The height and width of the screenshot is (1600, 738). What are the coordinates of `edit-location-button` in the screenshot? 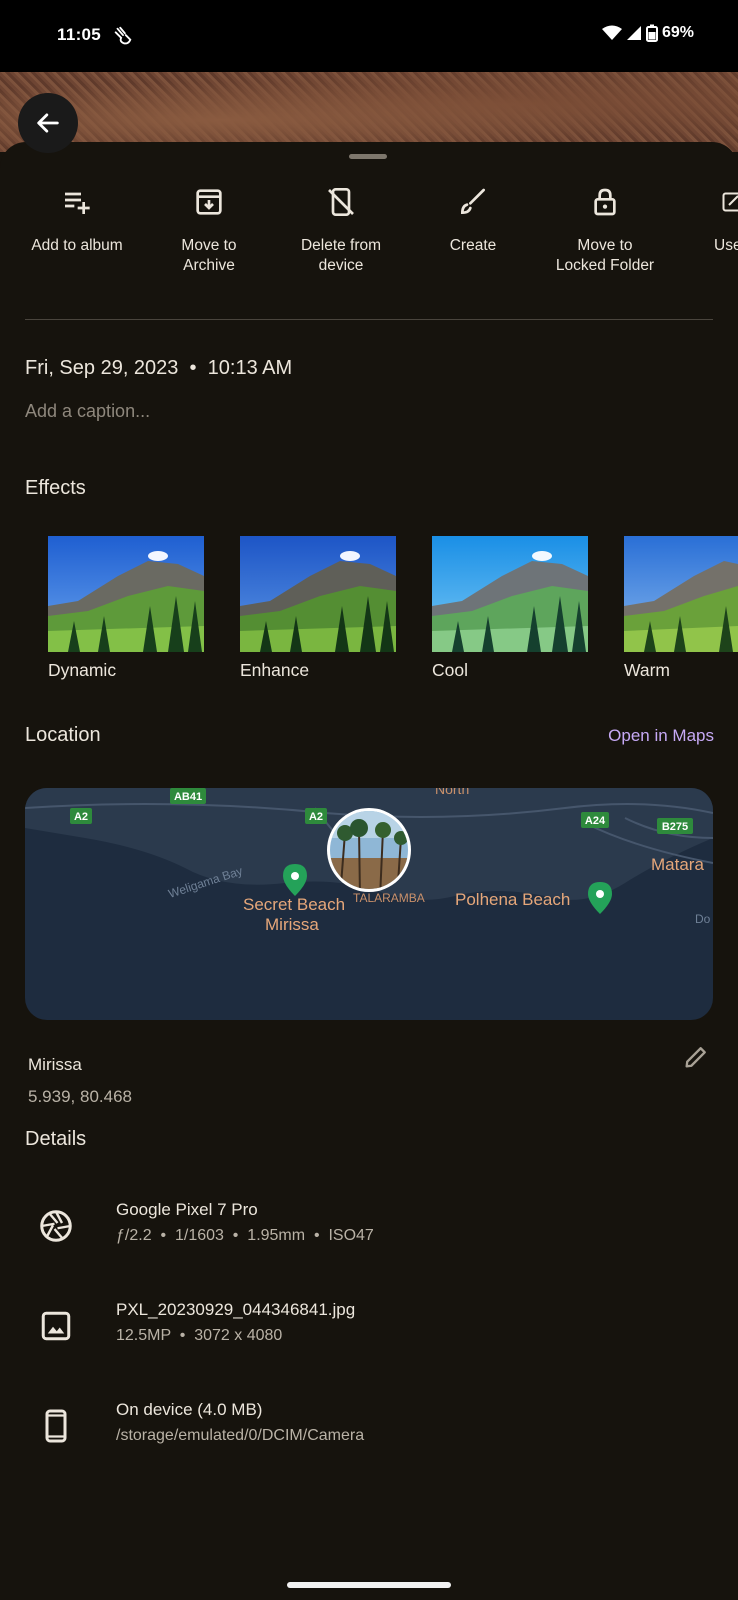 It's located at (696, 1057).